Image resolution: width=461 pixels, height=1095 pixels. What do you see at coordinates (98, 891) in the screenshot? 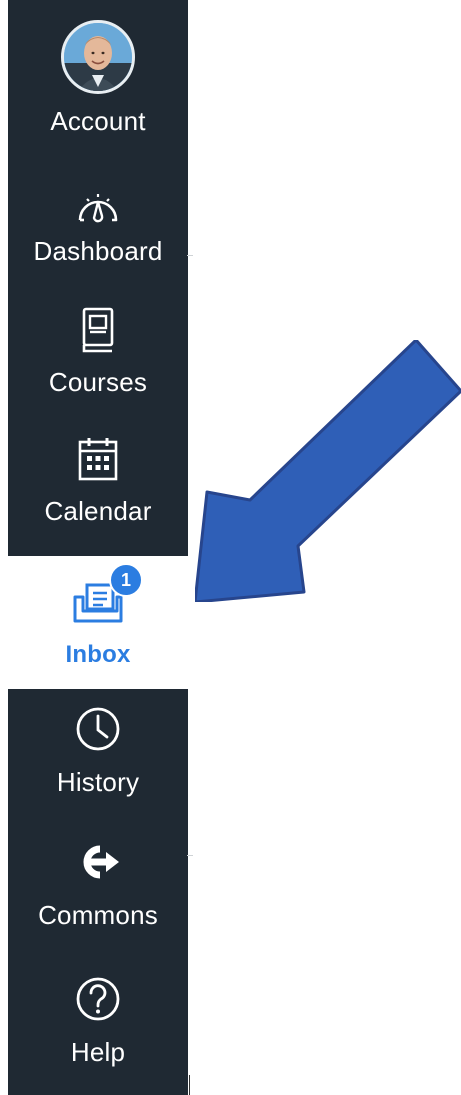
I see `nav-item-commons: Commons` at bounding box center [98, 891].